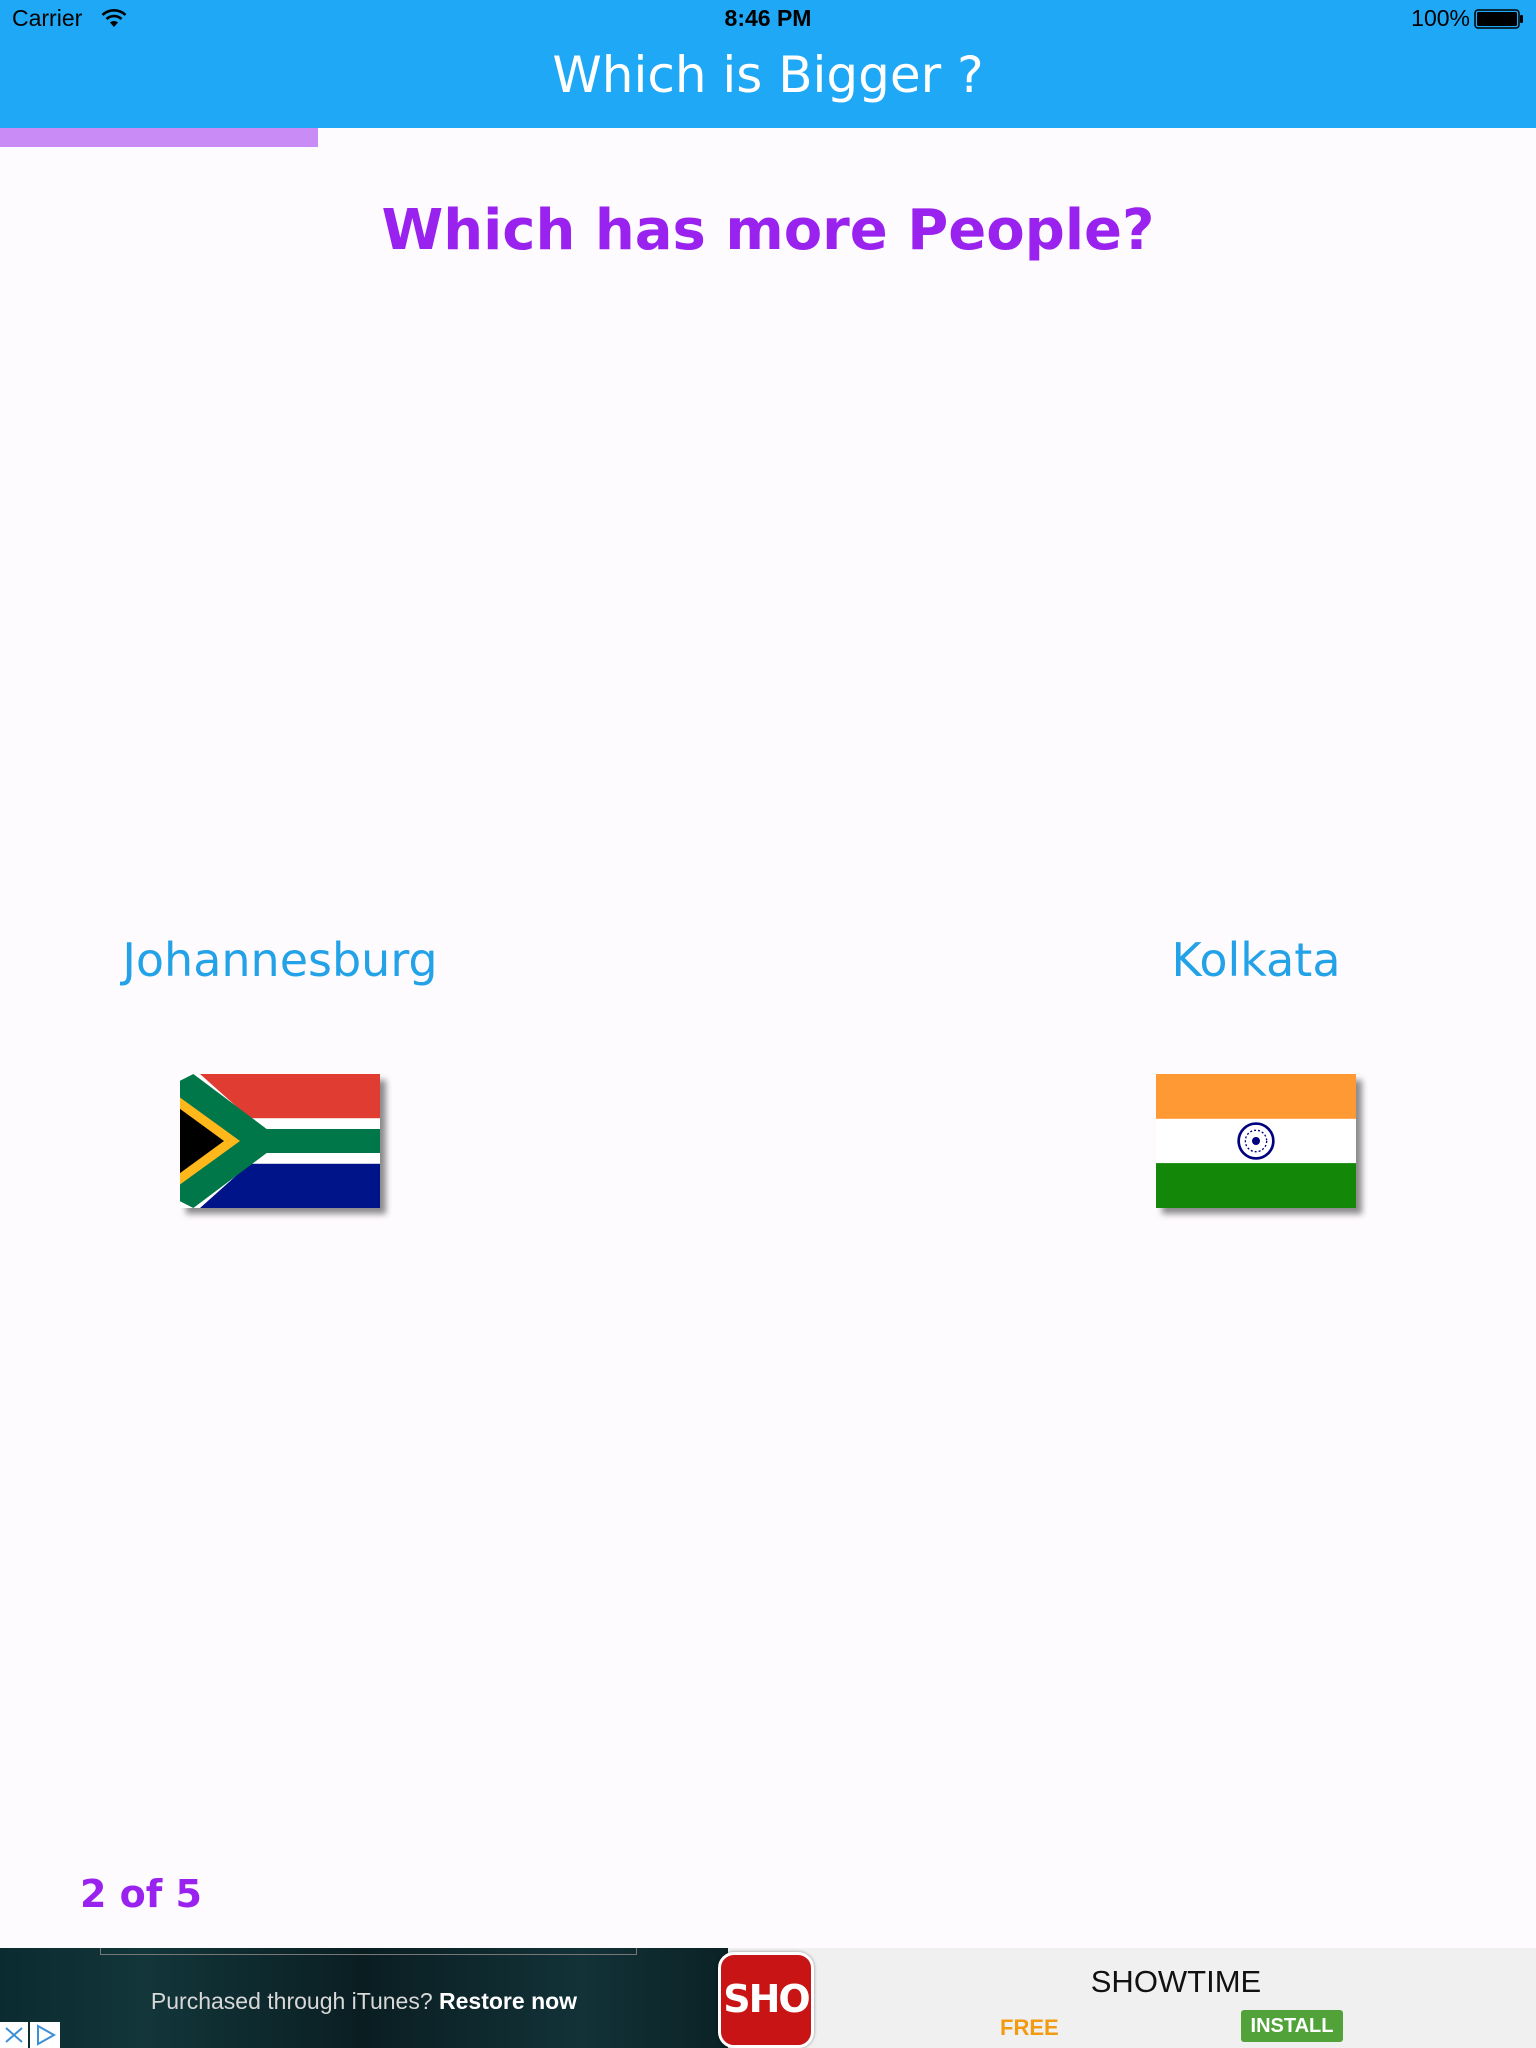  Describe the element at coordinates (1440, 18) in the screenshot. I see `battery-percentage: 100%` at that location.